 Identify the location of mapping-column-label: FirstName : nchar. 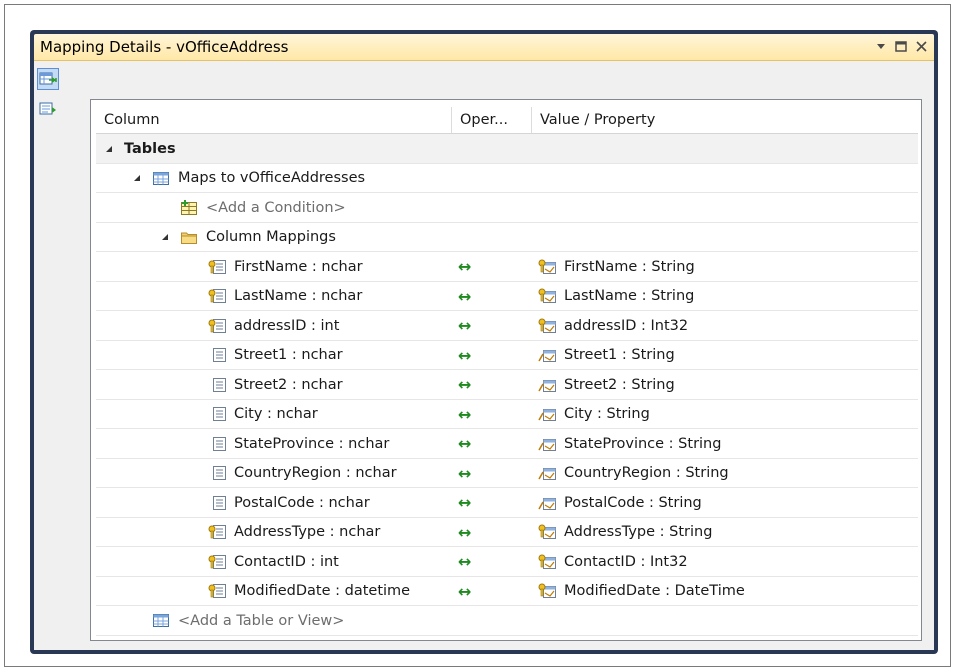
(298, 266).